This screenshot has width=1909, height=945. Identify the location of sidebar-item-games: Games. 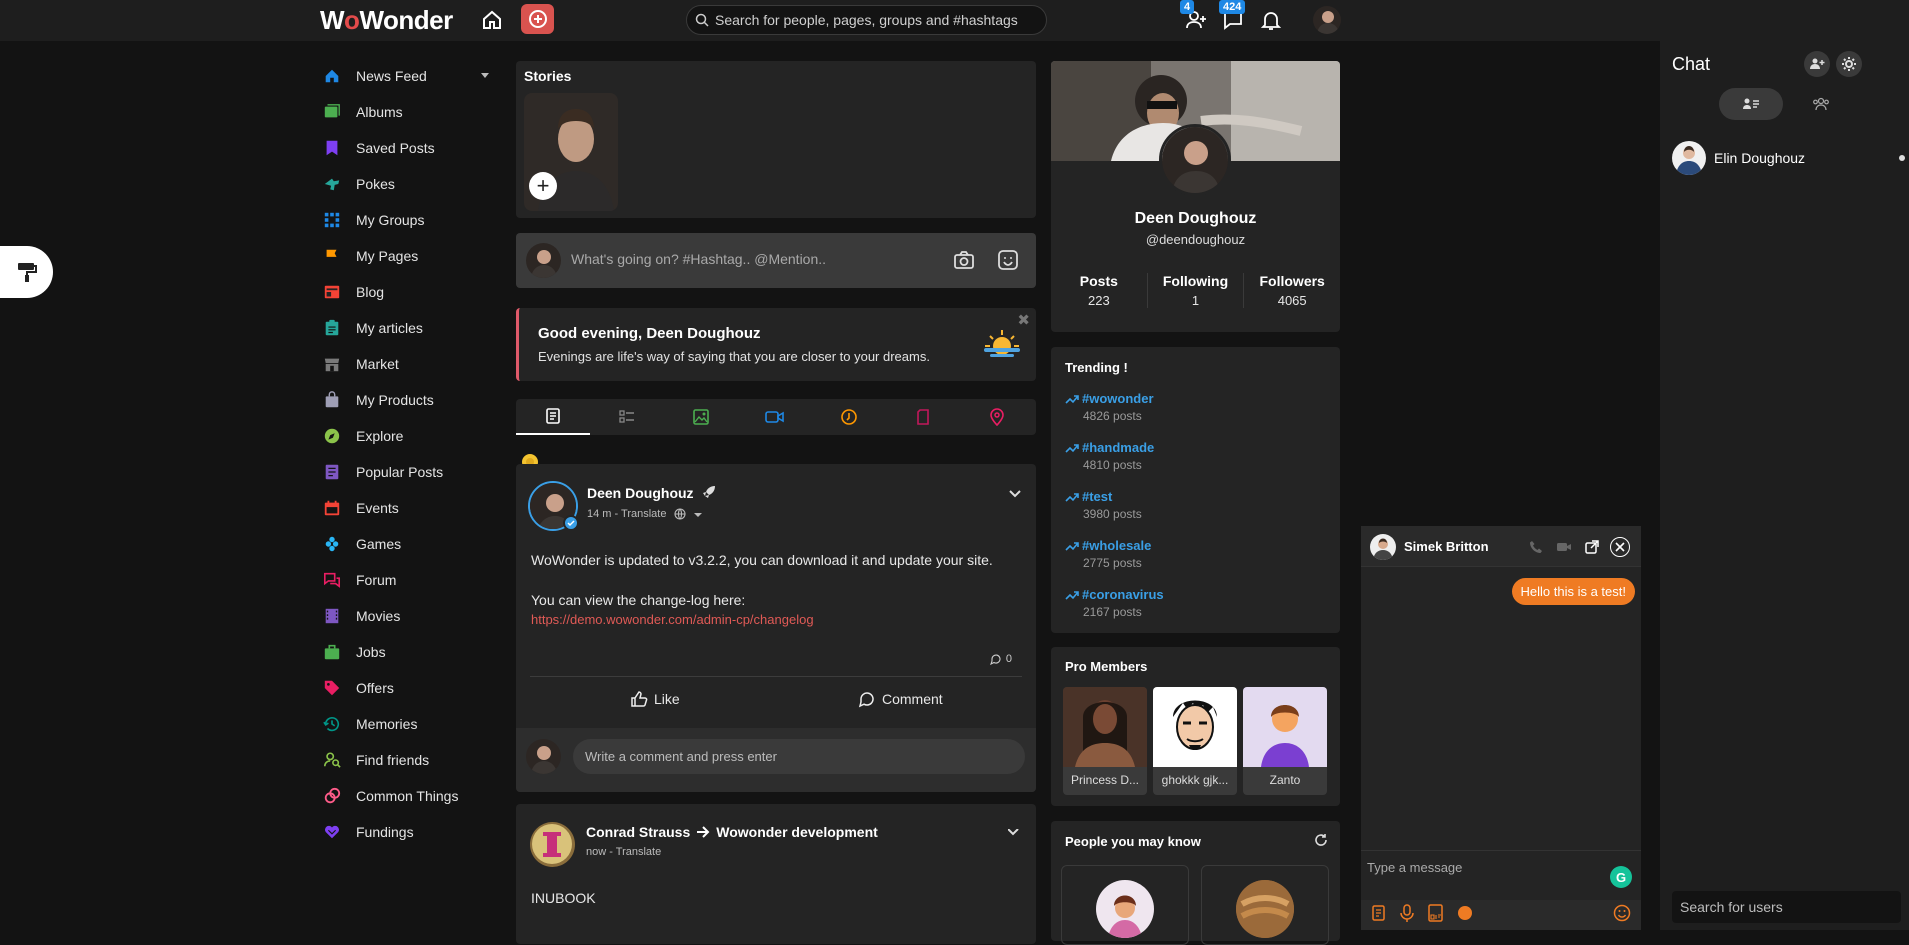
(409, 544).